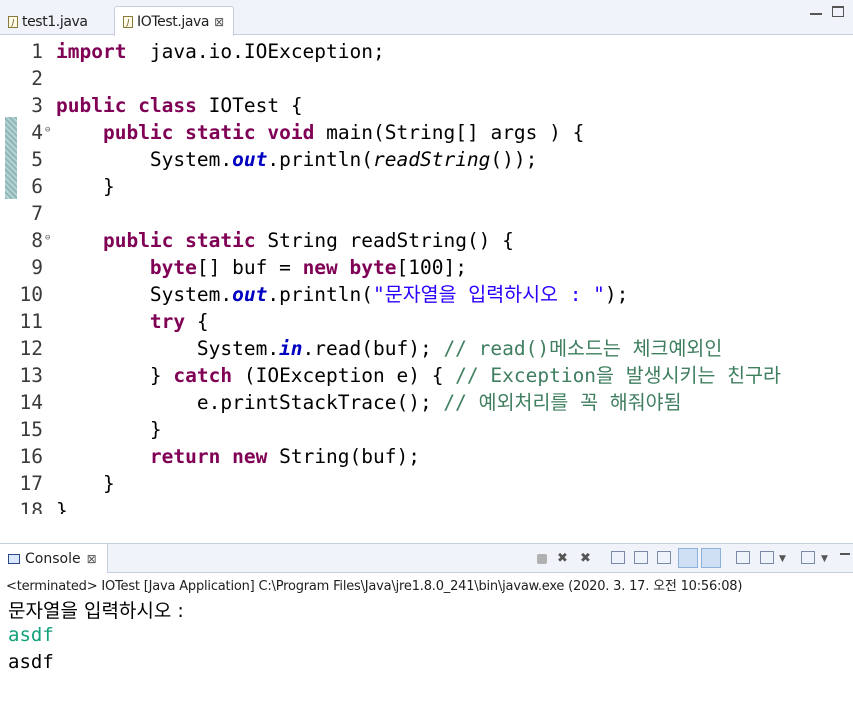 The image size is (853, 716). I want to click on remove-launch-icon: ✖, so click(562, 558).